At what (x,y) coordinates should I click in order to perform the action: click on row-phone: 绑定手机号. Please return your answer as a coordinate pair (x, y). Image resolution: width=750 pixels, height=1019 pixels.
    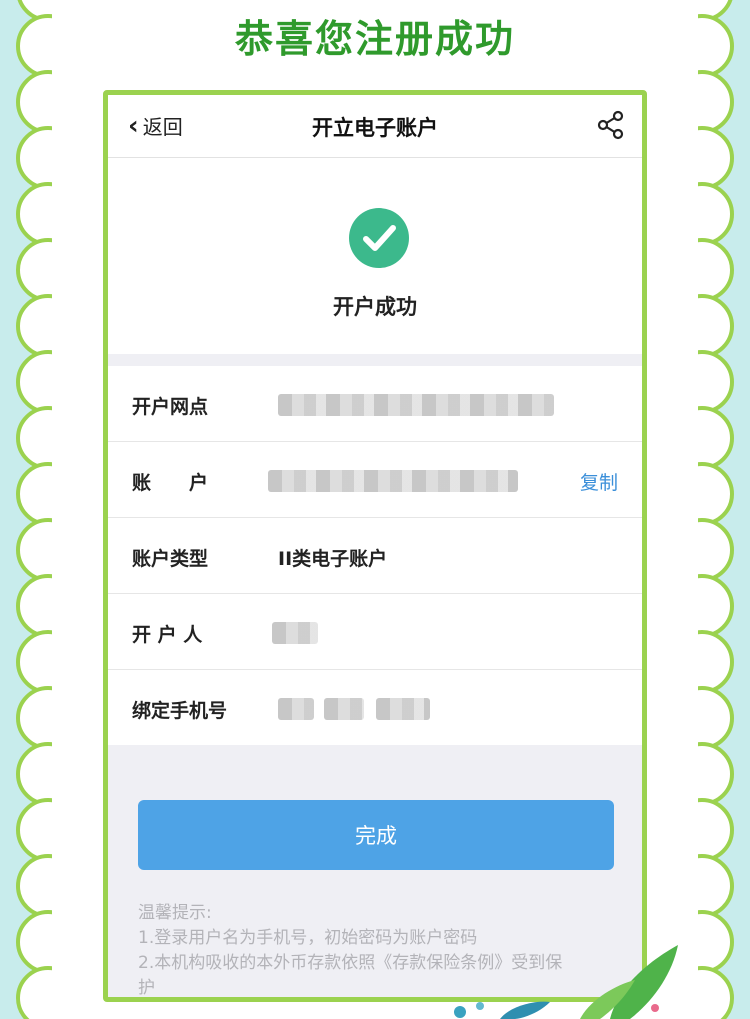
    Looking at the image, I should click on (375, 707).